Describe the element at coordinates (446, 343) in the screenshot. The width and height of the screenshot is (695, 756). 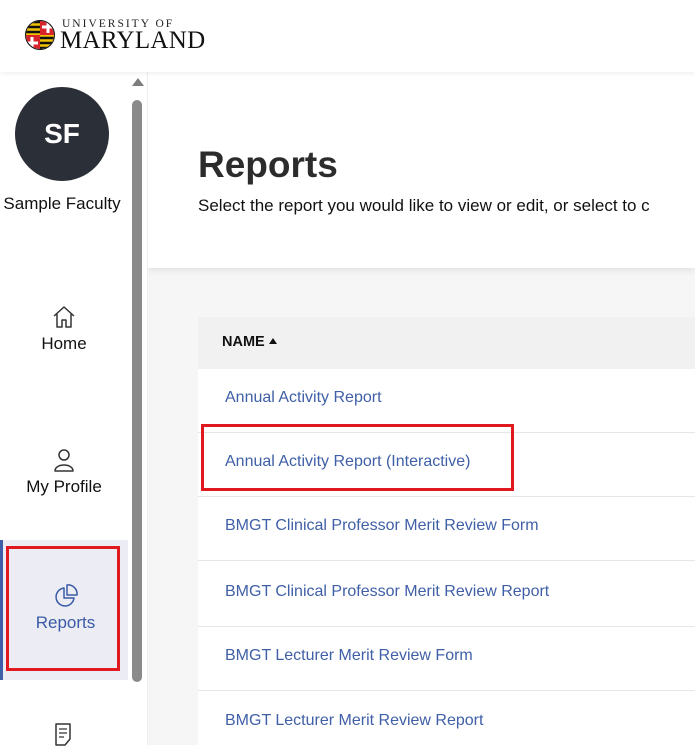
I see `table-header: NAME` at that location.